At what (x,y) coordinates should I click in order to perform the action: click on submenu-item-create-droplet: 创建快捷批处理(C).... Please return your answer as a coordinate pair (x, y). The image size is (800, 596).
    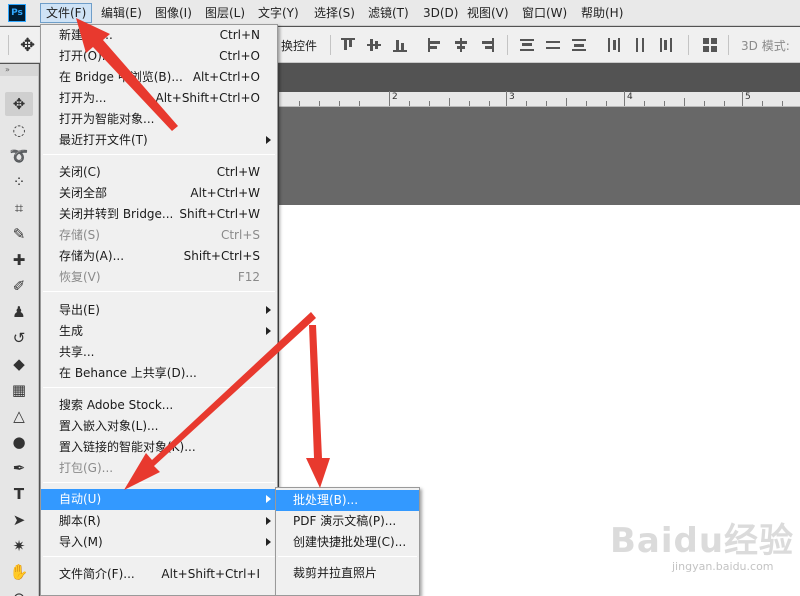
    Looking at the image, I should click on (347, 542).